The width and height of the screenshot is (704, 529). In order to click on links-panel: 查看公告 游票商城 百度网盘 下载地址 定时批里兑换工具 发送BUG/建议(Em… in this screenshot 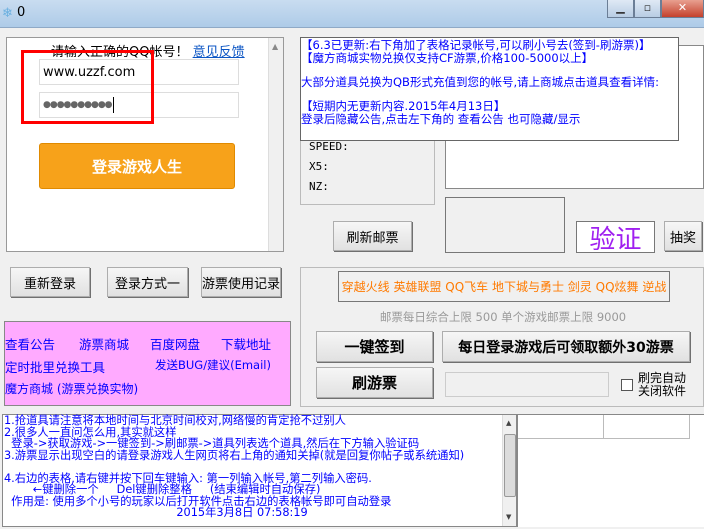, I will do `click(147, 363)`.